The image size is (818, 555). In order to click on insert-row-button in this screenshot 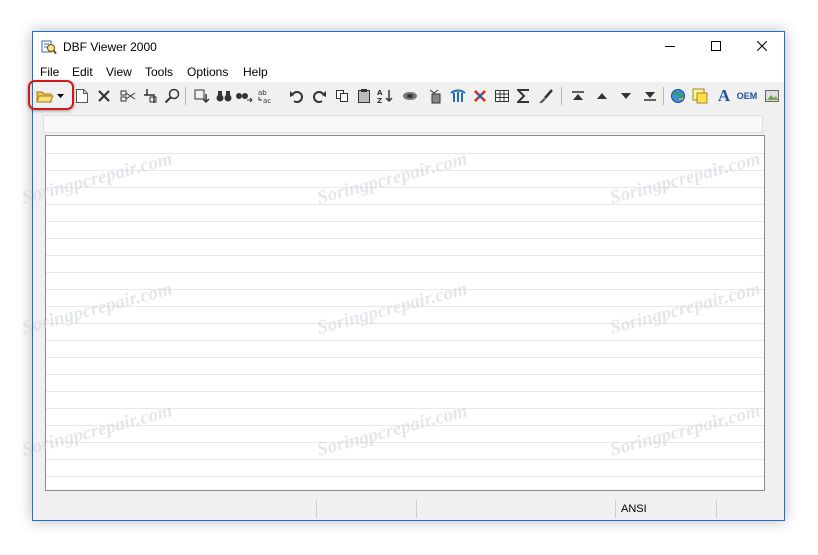, I will do `click(202, 96)`.